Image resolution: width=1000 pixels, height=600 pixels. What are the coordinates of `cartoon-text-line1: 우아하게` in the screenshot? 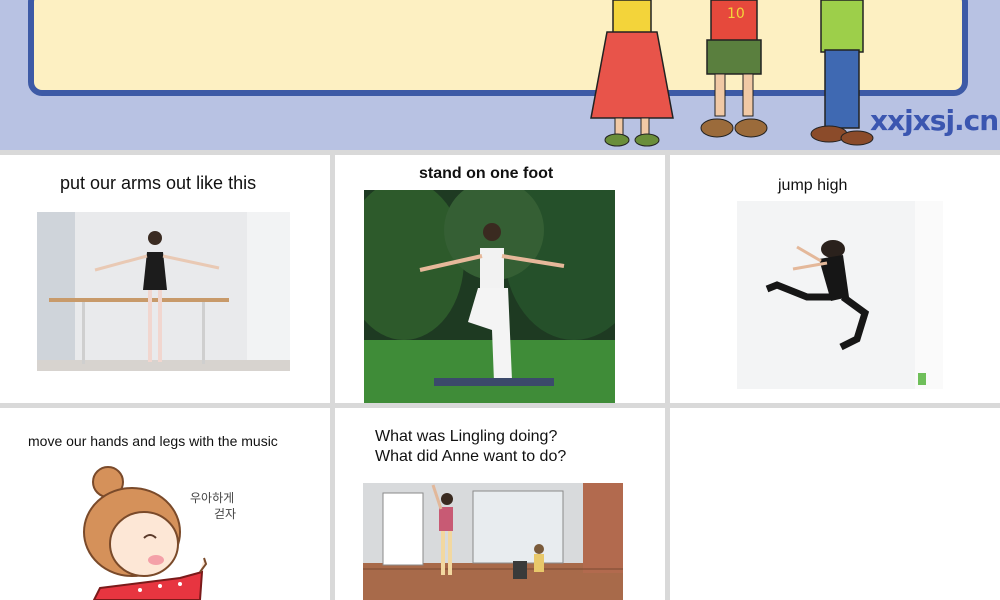 It's located at (212, 498).